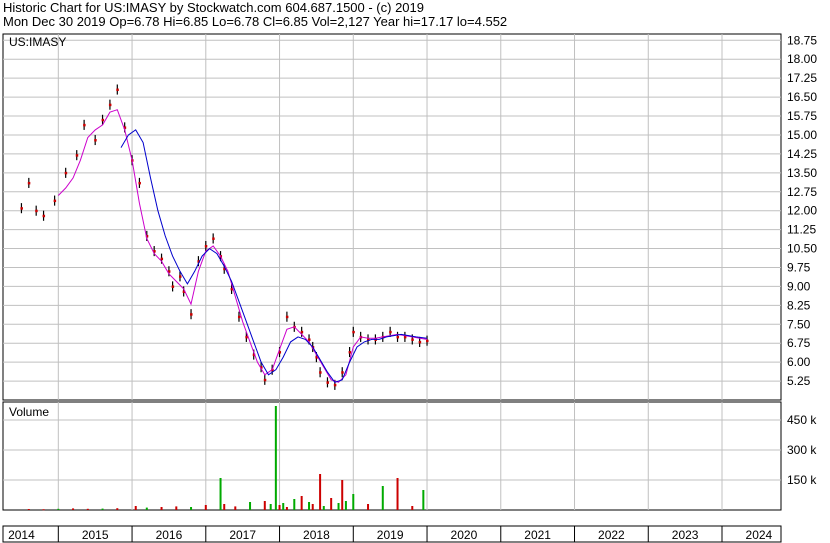 Image resolution: width=830 pixels, height=543 pixels. I want to click on year-tick-label: 2016, so click(169, 535).